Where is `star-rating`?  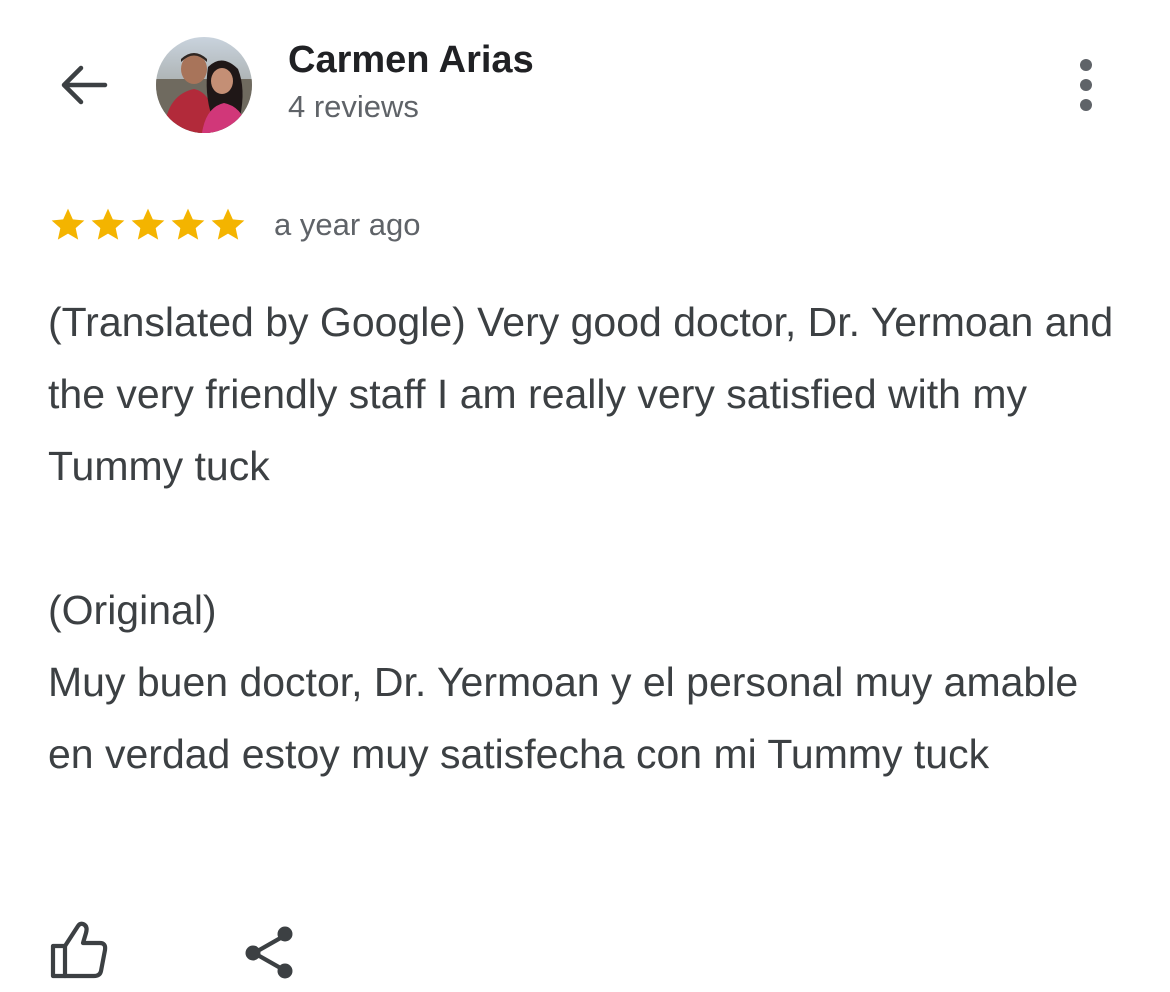
star-rating is located at coordinates (148, 225).